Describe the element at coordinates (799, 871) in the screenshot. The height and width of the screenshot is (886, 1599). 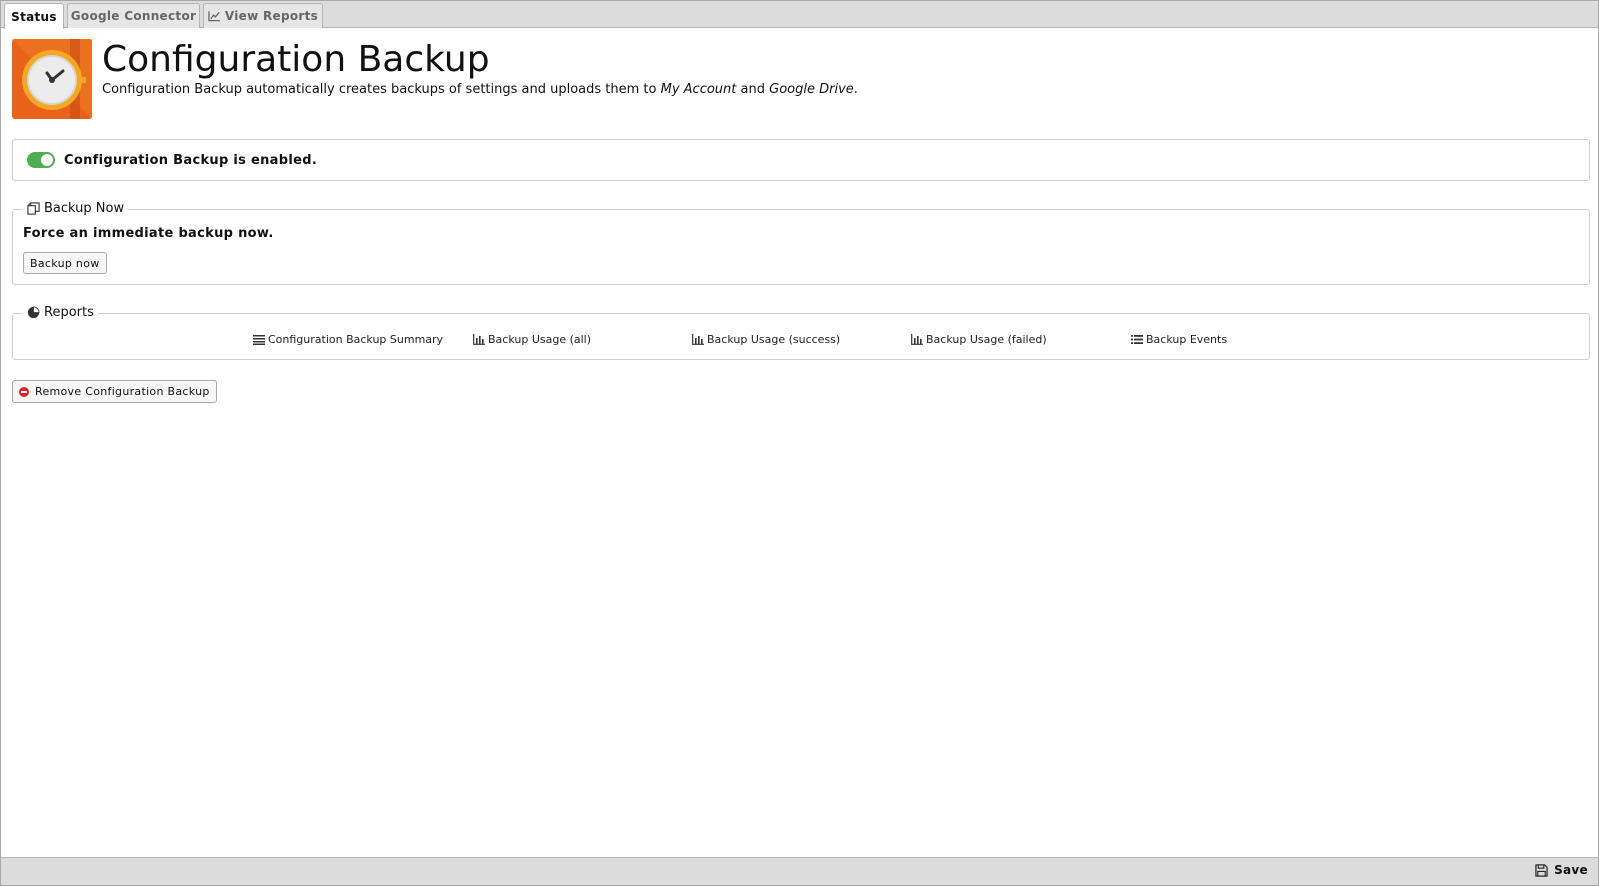
I see `footer-bar: Save` at that location.